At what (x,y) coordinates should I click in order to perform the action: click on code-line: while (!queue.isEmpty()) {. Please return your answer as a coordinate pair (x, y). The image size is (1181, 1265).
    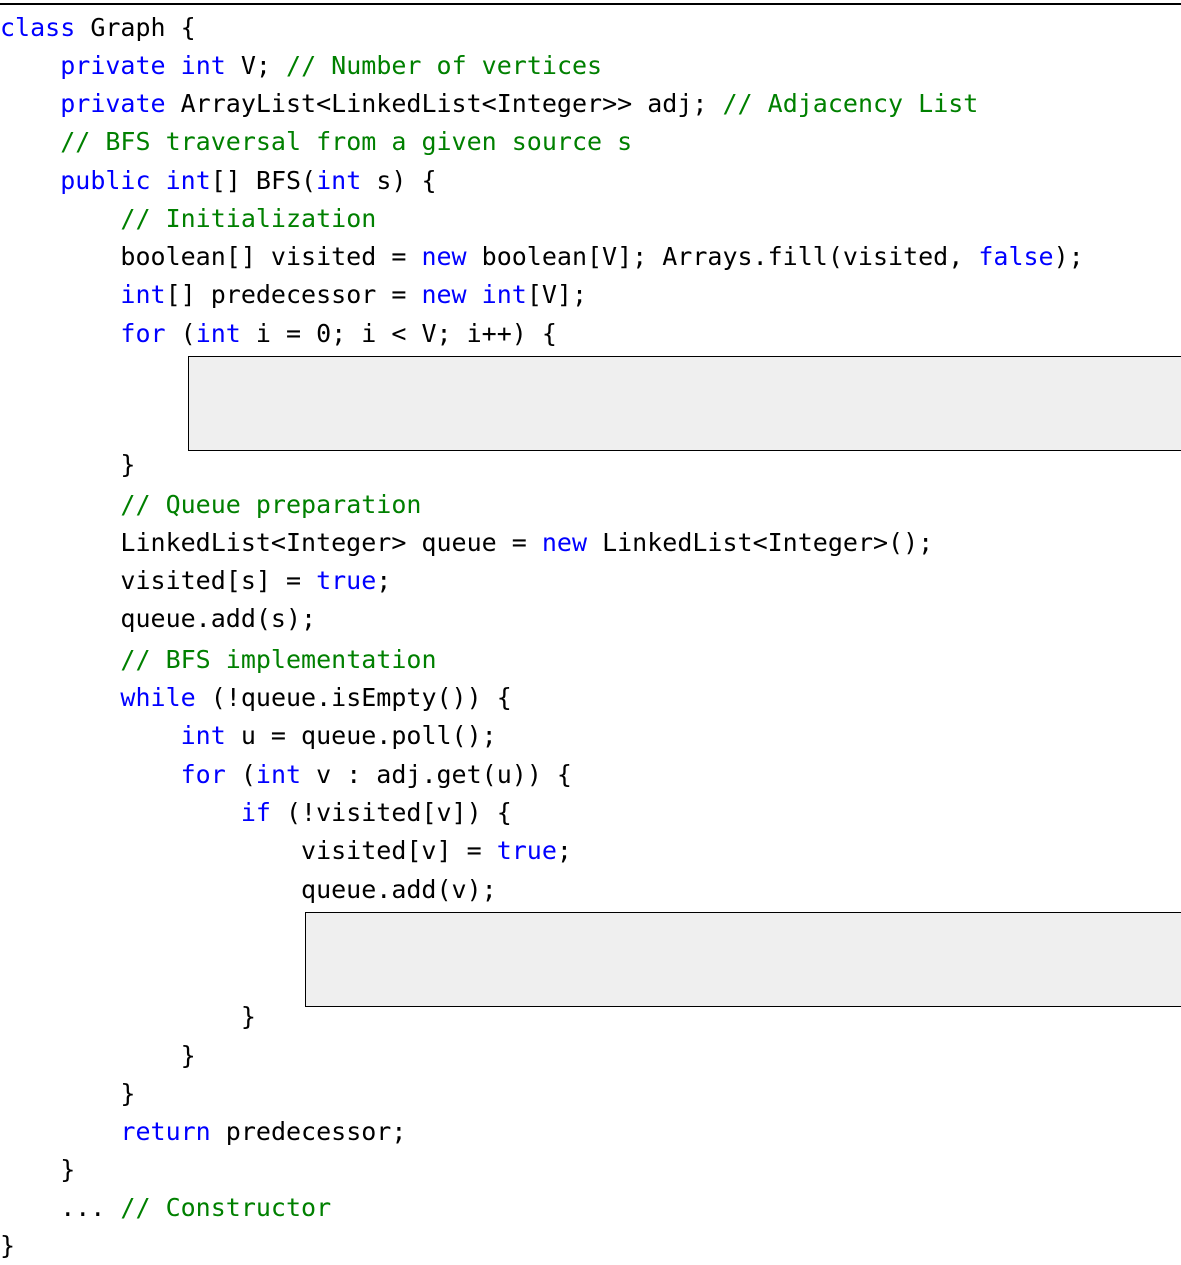
    Looking at the image, I should click on (256, 698).